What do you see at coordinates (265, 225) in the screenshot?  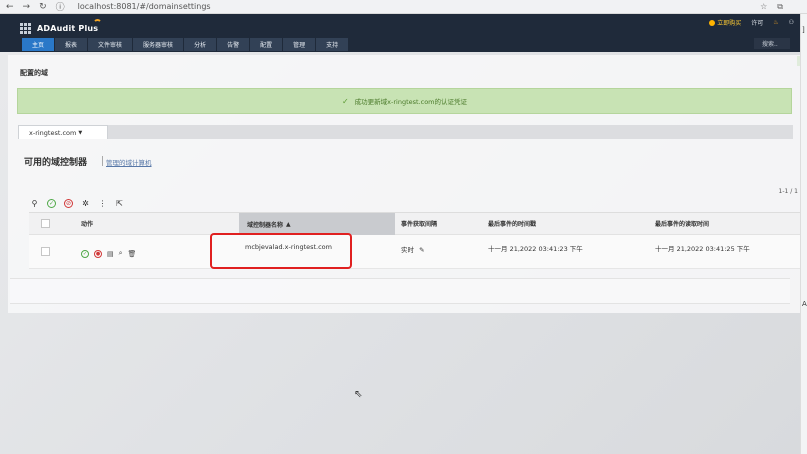 I see `col-dc-name-label: 域控制器名称` at bounding box center [265, 225].